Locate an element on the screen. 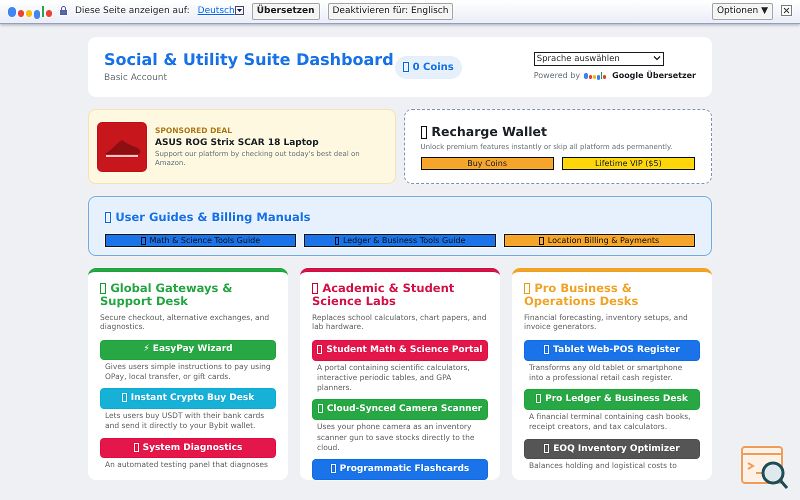  google-logo-icon is located at coordinates (596, 76).